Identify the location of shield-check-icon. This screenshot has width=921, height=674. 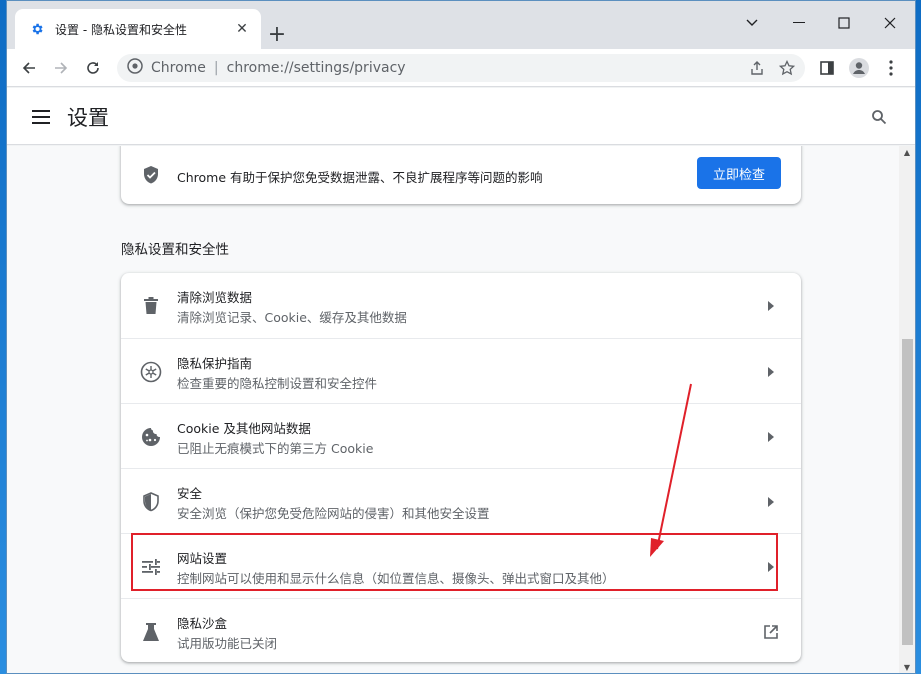
(151, 175).